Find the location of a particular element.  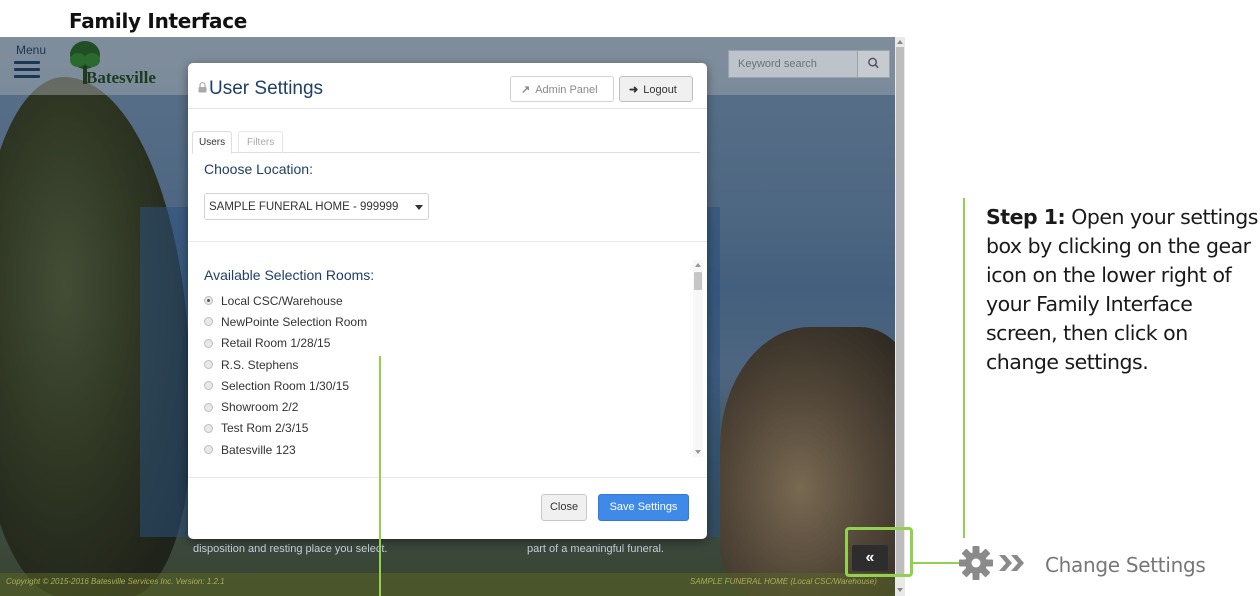

caret-down-icon is located at coordinates (419, 207).